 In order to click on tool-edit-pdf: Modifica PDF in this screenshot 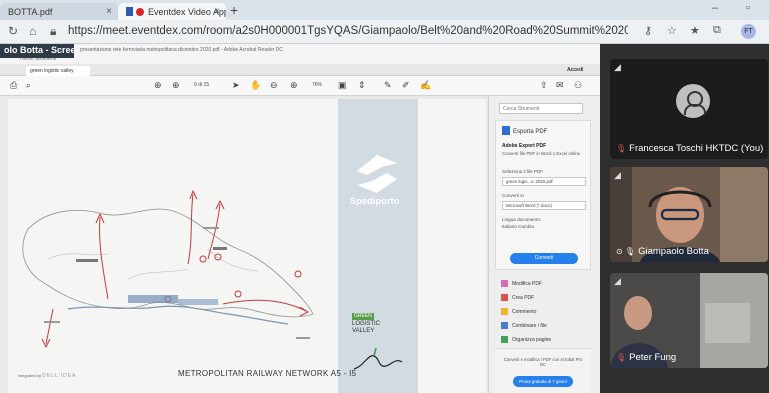, I will do `click(521, 283)`.